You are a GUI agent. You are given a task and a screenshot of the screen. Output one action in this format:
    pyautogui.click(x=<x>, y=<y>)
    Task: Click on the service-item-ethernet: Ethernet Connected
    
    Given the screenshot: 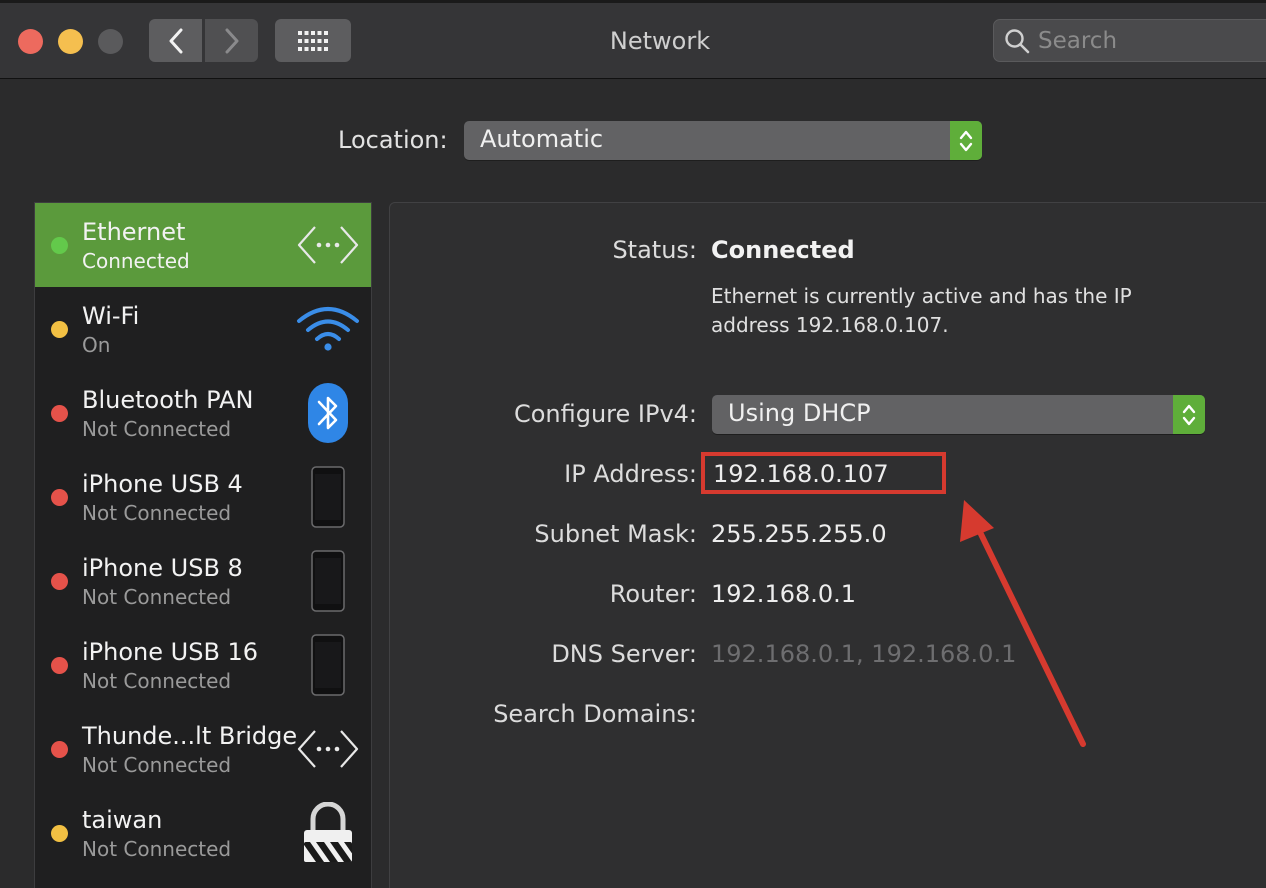 What is the action you would take?
    pyautogui.click(x=203, y=245)
    